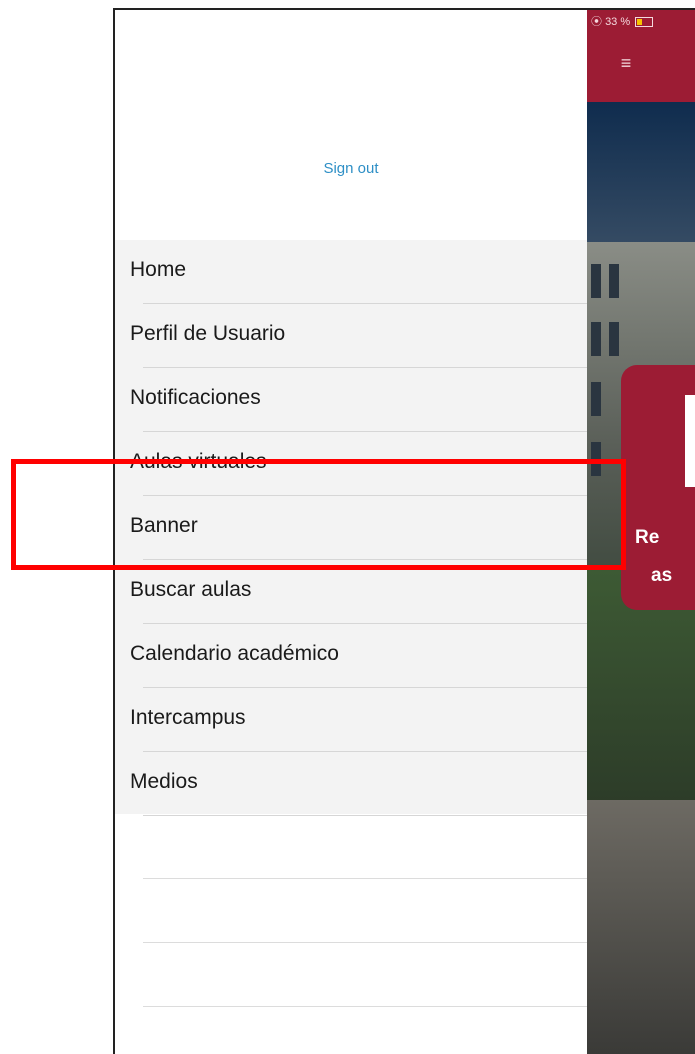 This screenshot has height=1054, width=695. What do you see at coordinates (662, 575) in the screenshot?
I see `card-text-line2: as` at bounding box center [662, 575].